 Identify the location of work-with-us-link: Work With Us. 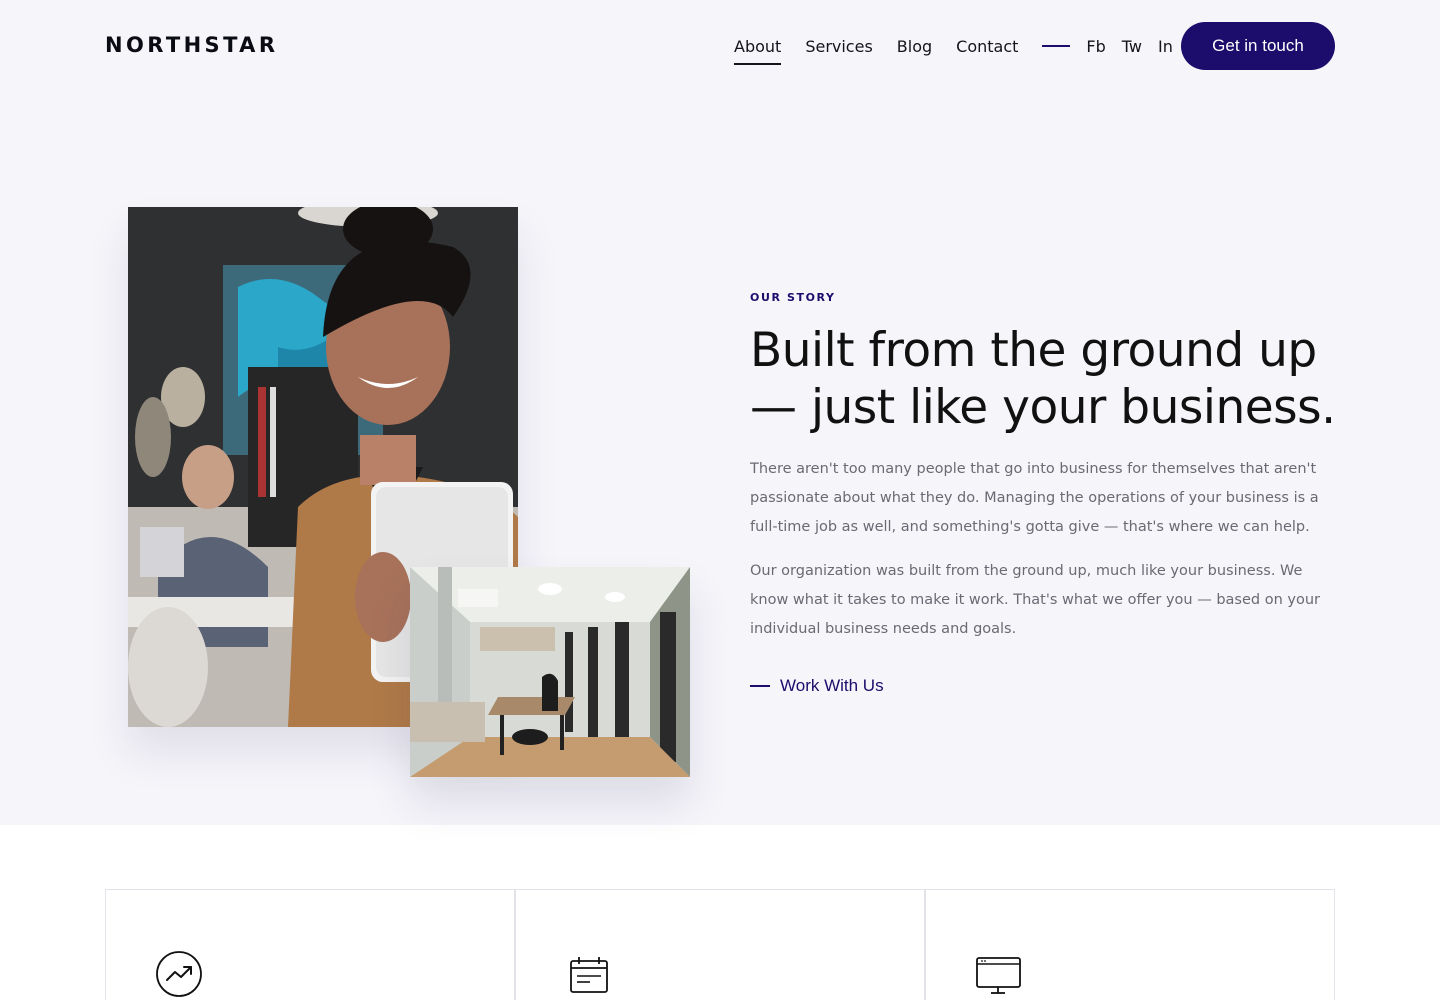
(817, 686).